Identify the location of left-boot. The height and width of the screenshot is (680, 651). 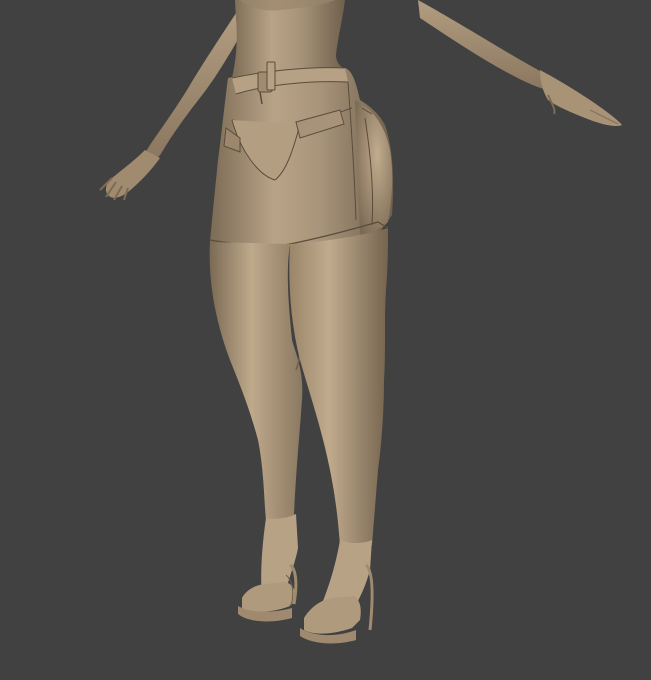
(268, 568).